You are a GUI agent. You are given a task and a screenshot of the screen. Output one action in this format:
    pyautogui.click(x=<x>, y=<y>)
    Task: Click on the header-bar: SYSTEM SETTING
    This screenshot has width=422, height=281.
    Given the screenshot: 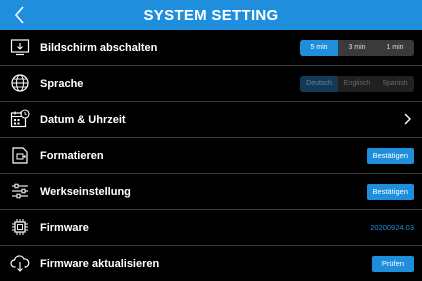 What is the action you would take?
    pyautogui.click(x=211, y=15)
    